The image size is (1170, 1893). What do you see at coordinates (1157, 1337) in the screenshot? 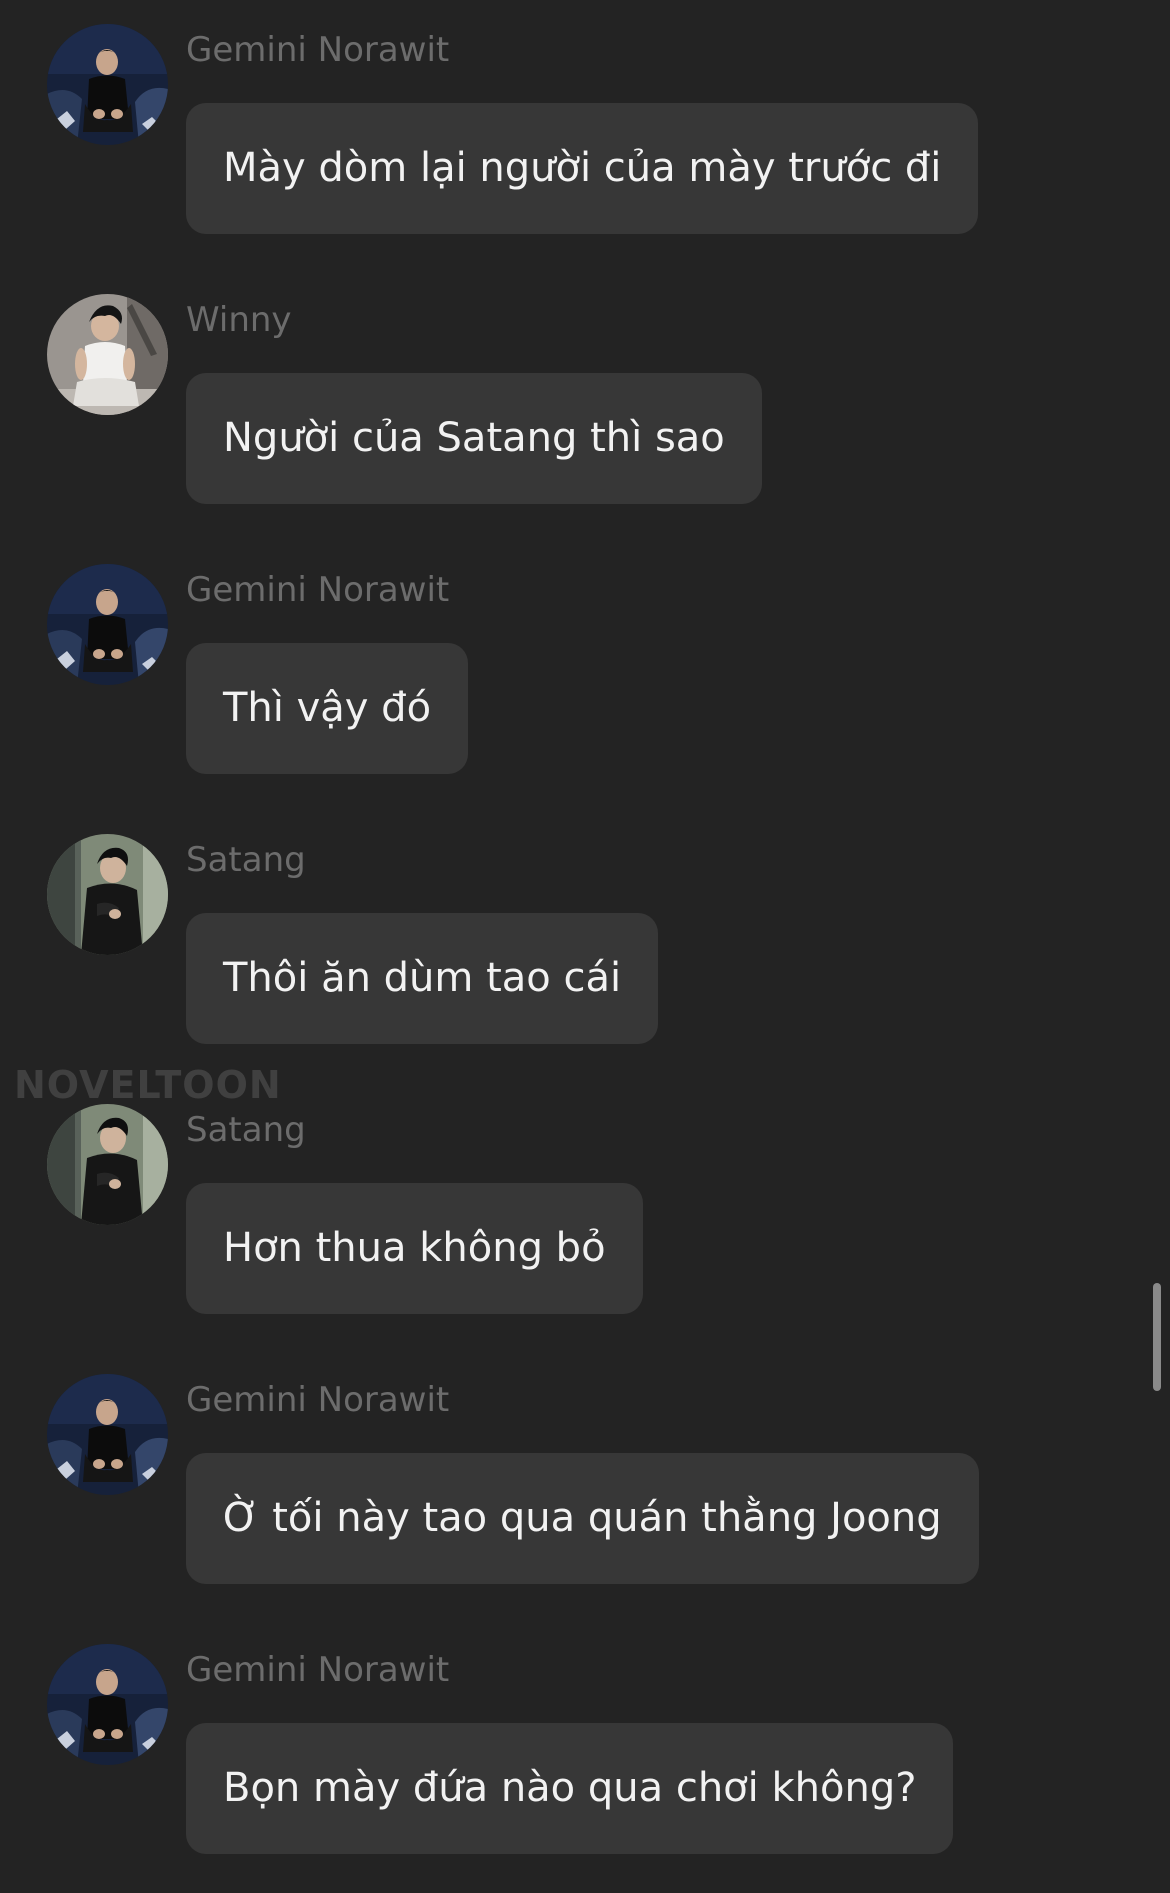
I see `scrollbar-thumb` at bounding box center [1157, 1337].